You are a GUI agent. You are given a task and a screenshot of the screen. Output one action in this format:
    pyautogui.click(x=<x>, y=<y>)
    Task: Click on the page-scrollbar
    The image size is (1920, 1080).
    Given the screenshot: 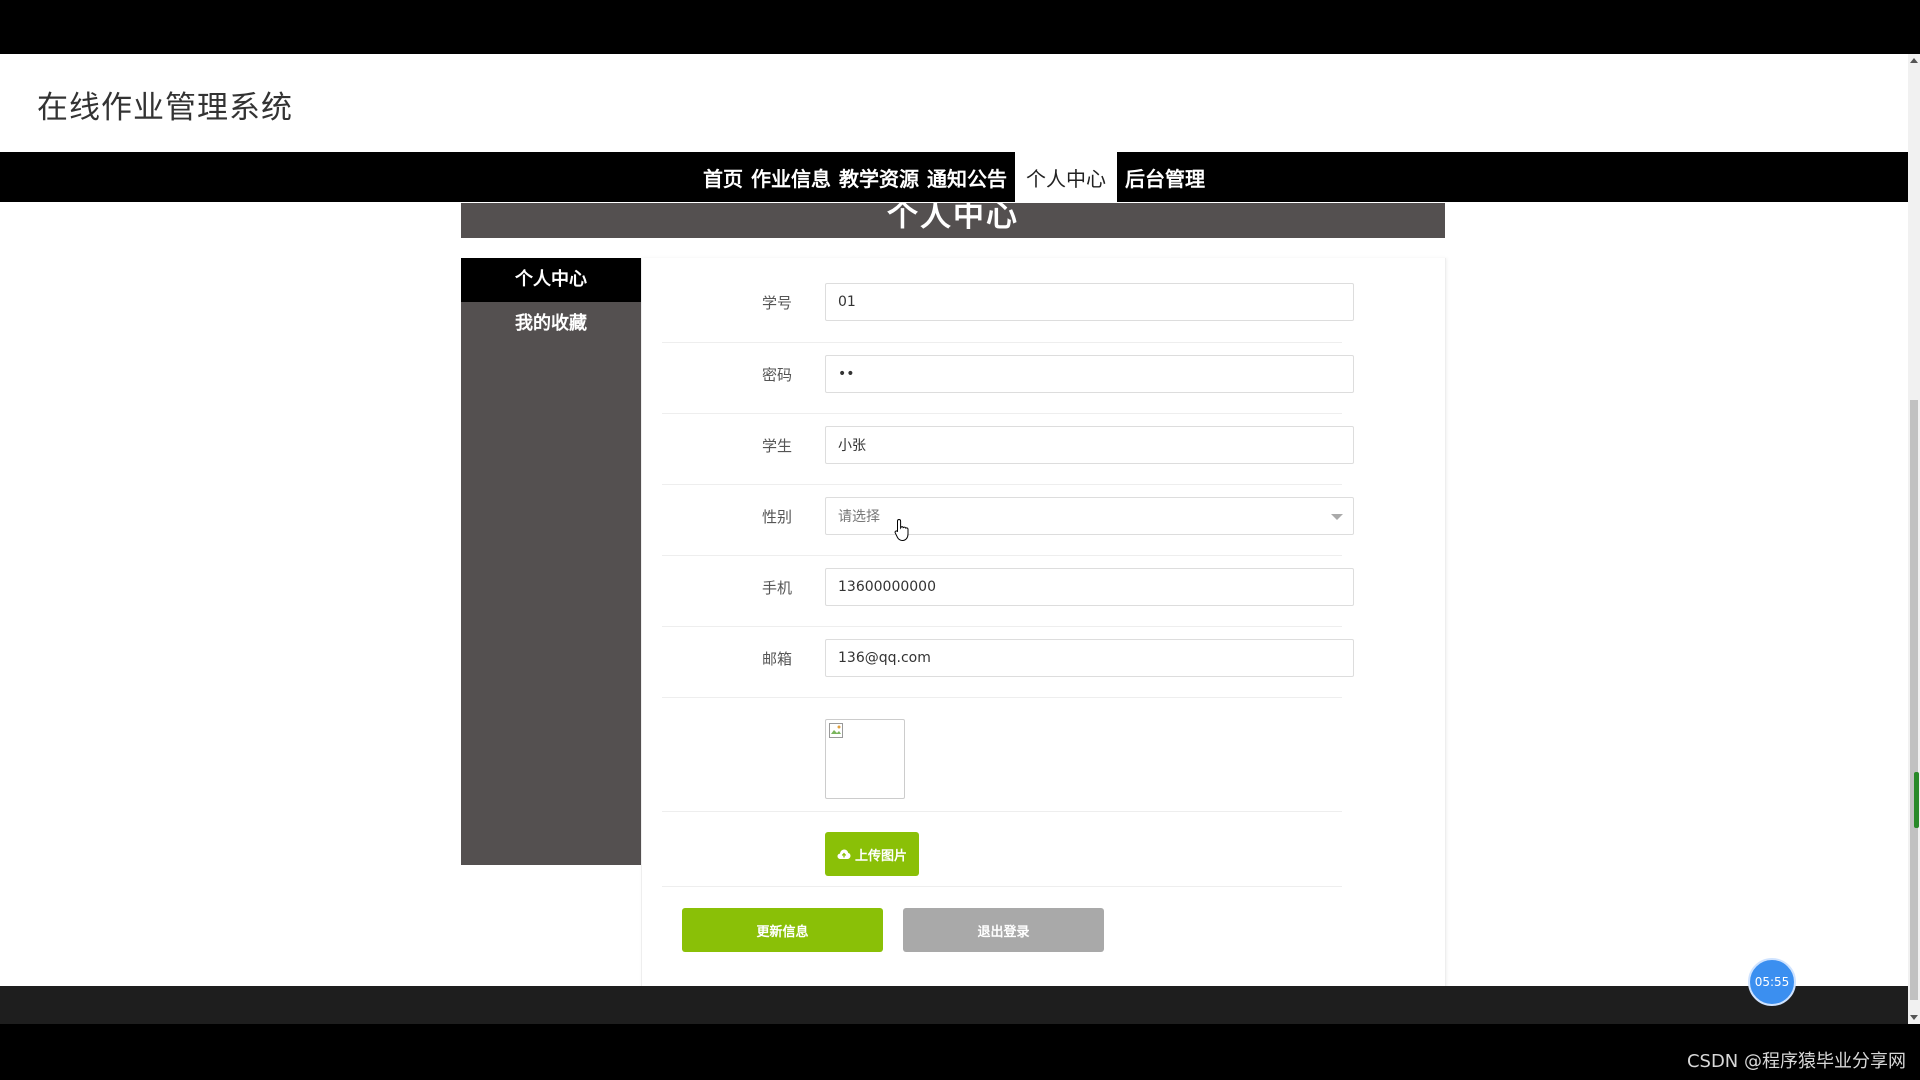 What is the action you would take?
    pyautogui.click(x=1914, y=539)
    